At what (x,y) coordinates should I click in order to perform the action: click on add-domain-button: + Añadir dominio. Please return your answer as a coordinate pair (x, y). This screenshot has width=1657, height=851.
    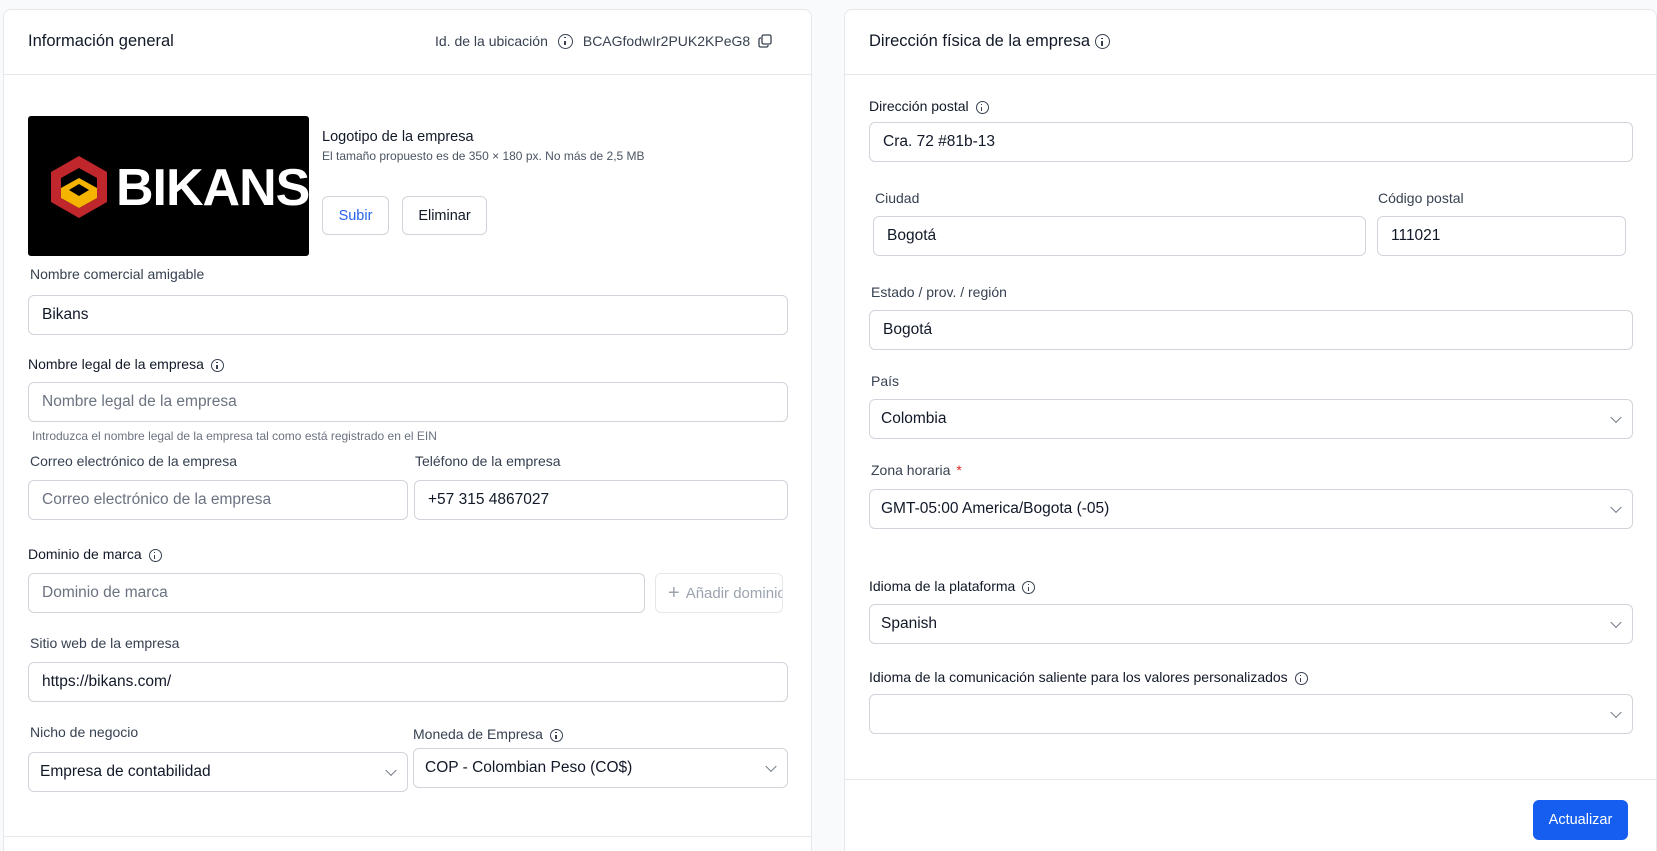
    Looking at the image, I should click on (719, 593).